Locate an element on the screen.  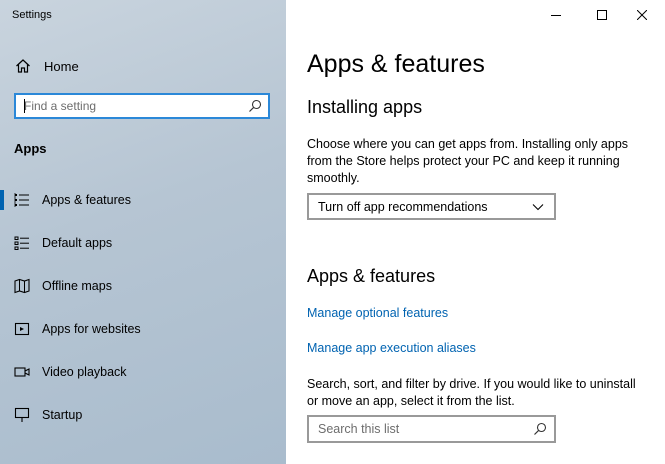
sidebar-item-label: Offline maps is located at coordinates (77, 286).